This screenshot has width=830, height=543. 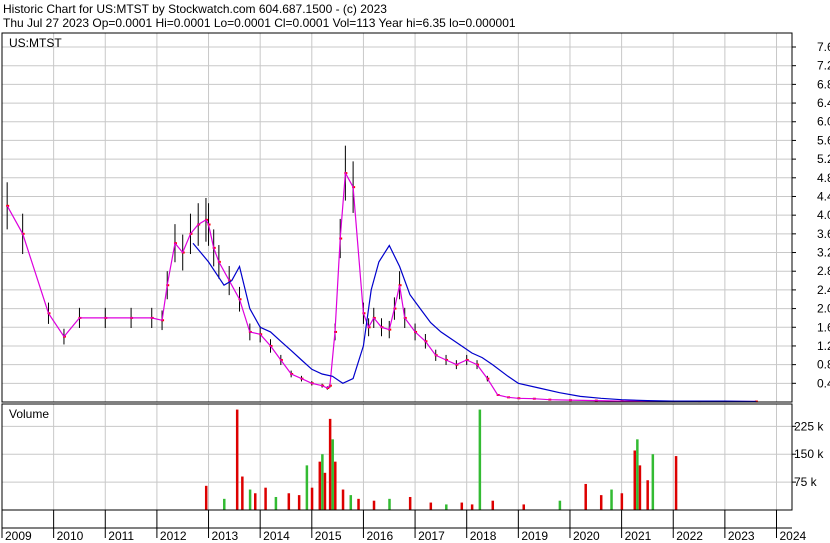 What do you see at coordinates (823, 346) in the screenshot?
I see `price-y-tick-label: 1.20` at bounding box center [823, 346].